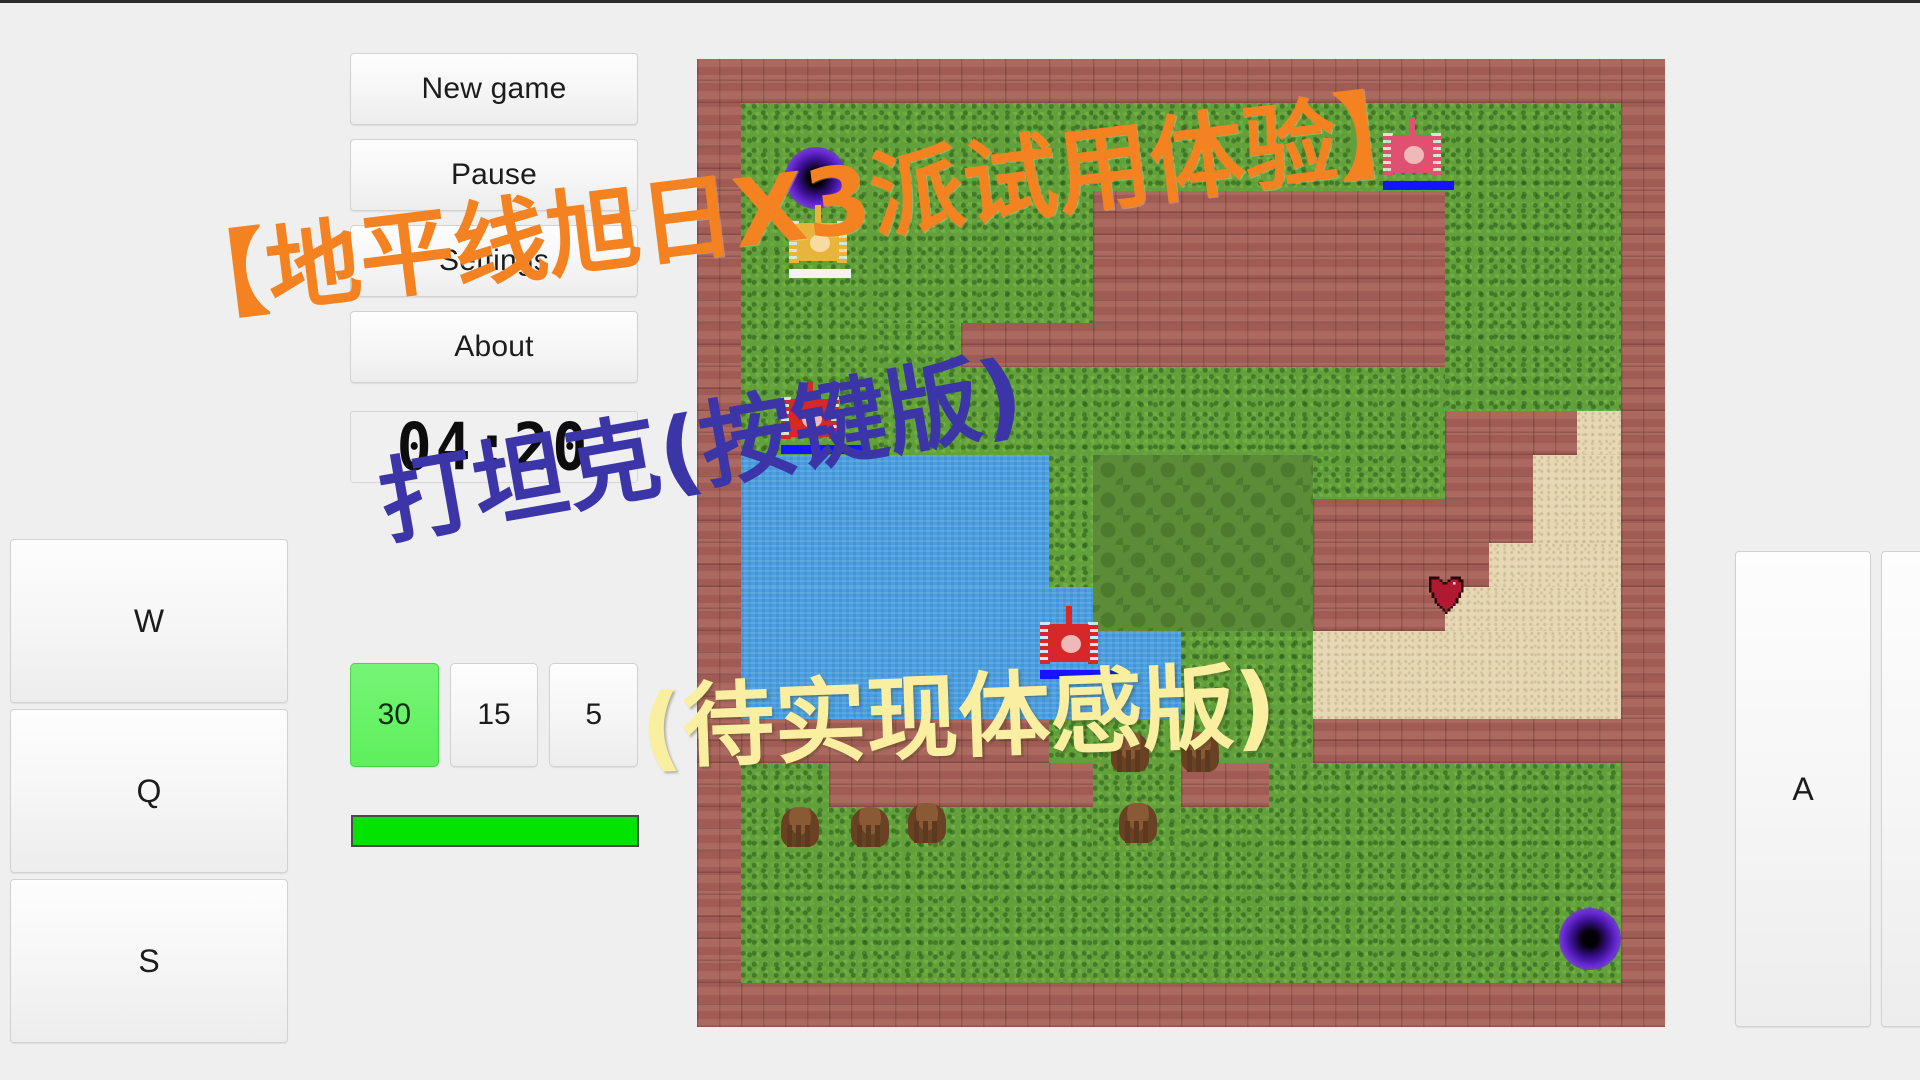 Image resolution: width=1920 pixels, height=1080 pixels. I want to click on pause-button: Pause, so click(494, 175).